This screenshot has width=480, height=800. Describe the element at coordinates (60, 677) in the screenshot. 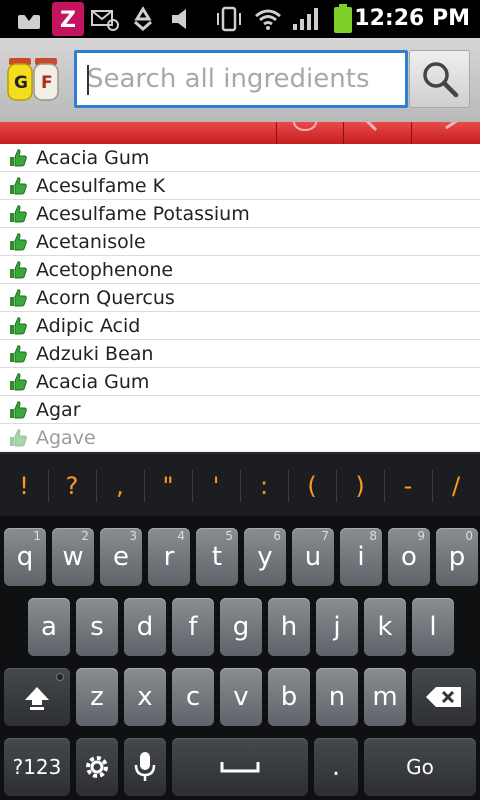

I see `shift-indicator` at that location.